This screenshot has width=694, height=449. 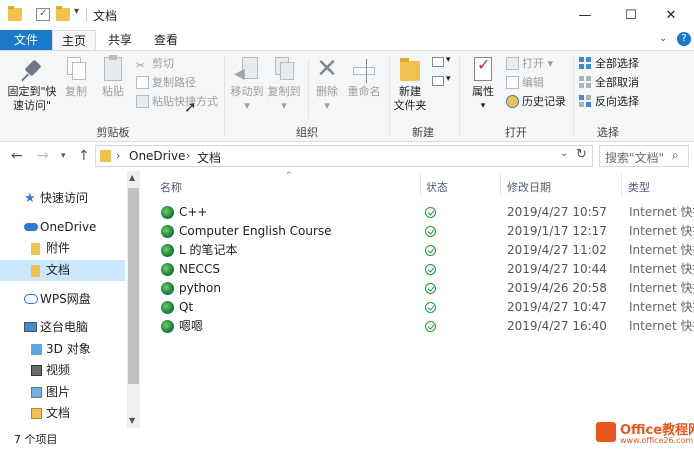 I want to click on table-row: Qt 2019/4/27 10:47 Internet 快捷, so click(x=425, y=307).